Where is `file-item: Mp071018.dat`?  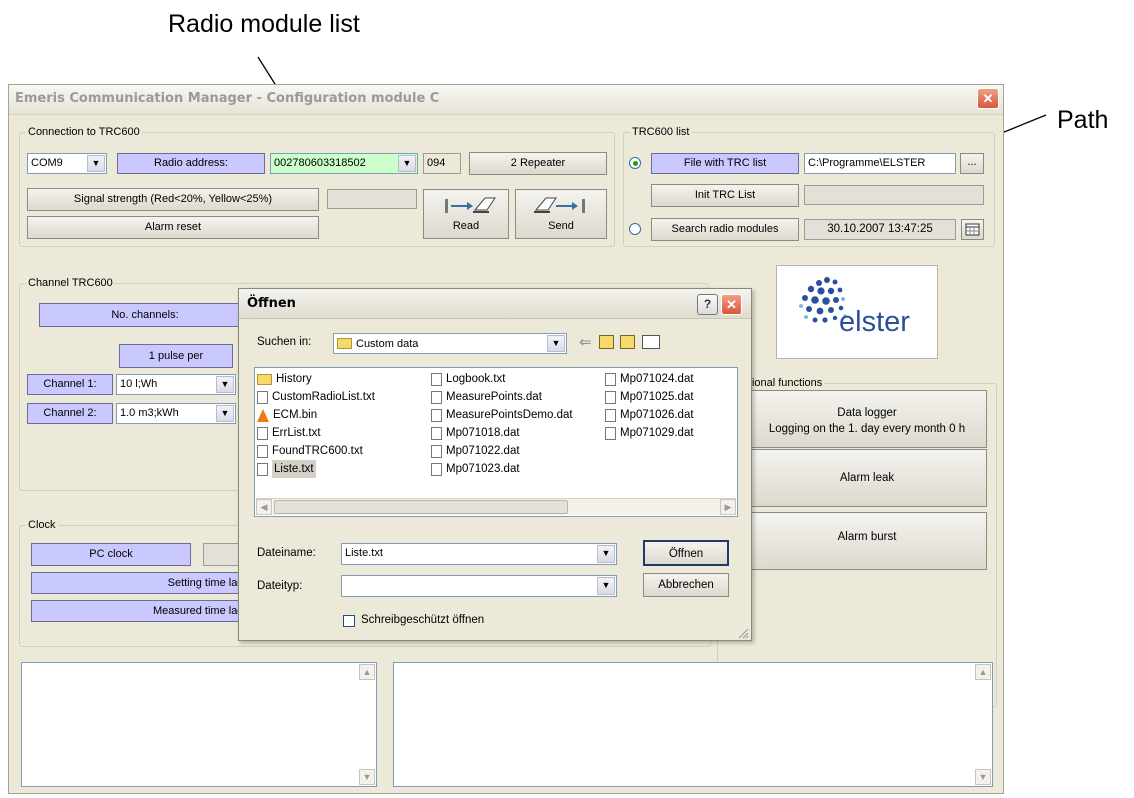 file-item: Mp071018.dat is located at coordinates (517, 433).